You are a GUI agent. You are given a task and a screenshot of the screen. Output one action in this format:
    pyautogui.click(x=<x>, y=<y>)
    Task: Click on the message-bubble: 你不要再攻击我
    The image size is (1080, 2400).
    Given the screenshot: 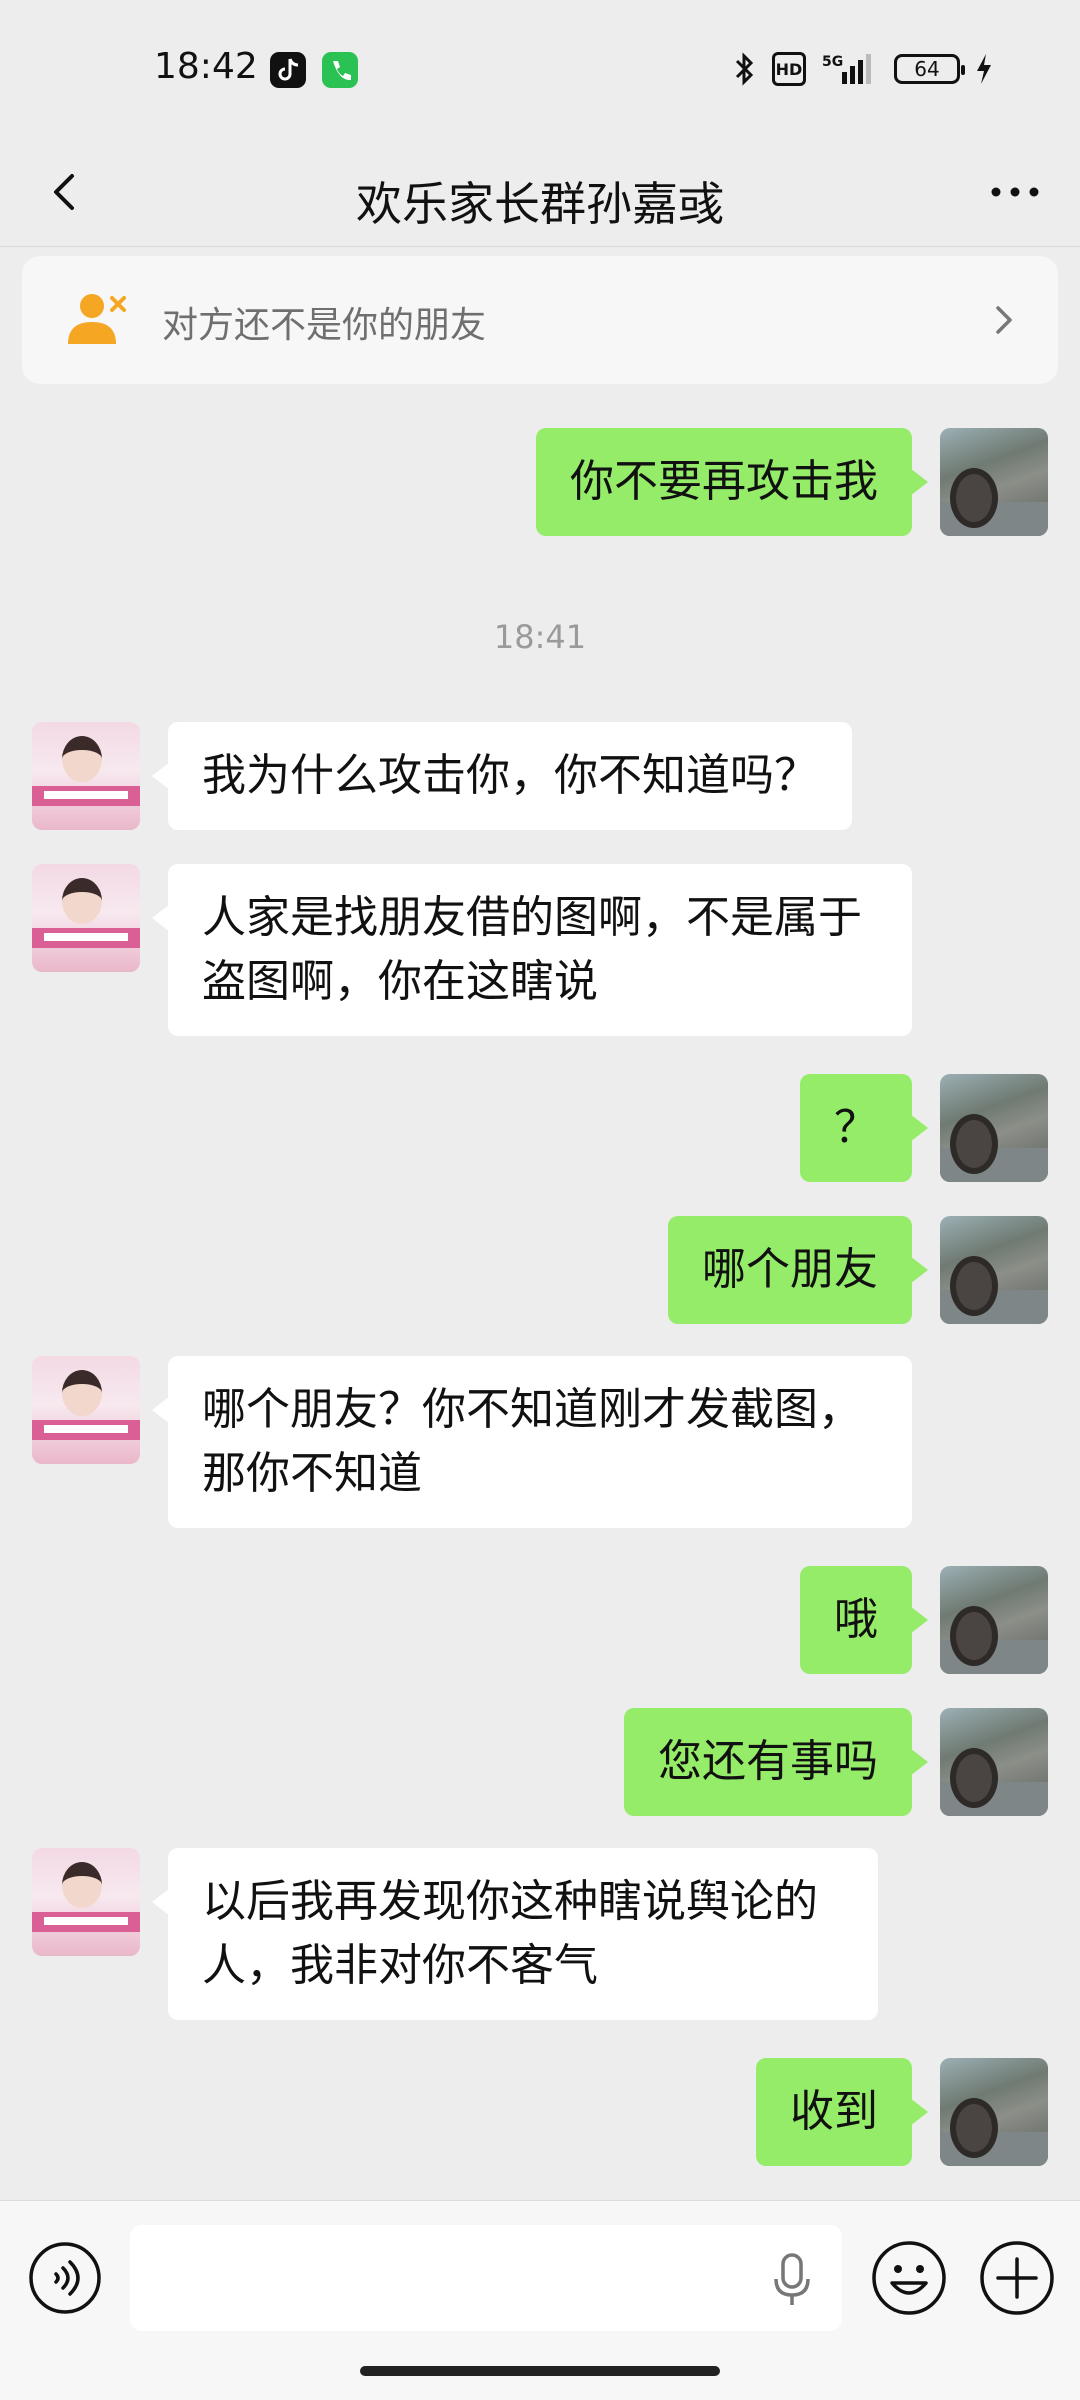 What is the action you would take?
    pyautogui.click(x=732, y=482)
    